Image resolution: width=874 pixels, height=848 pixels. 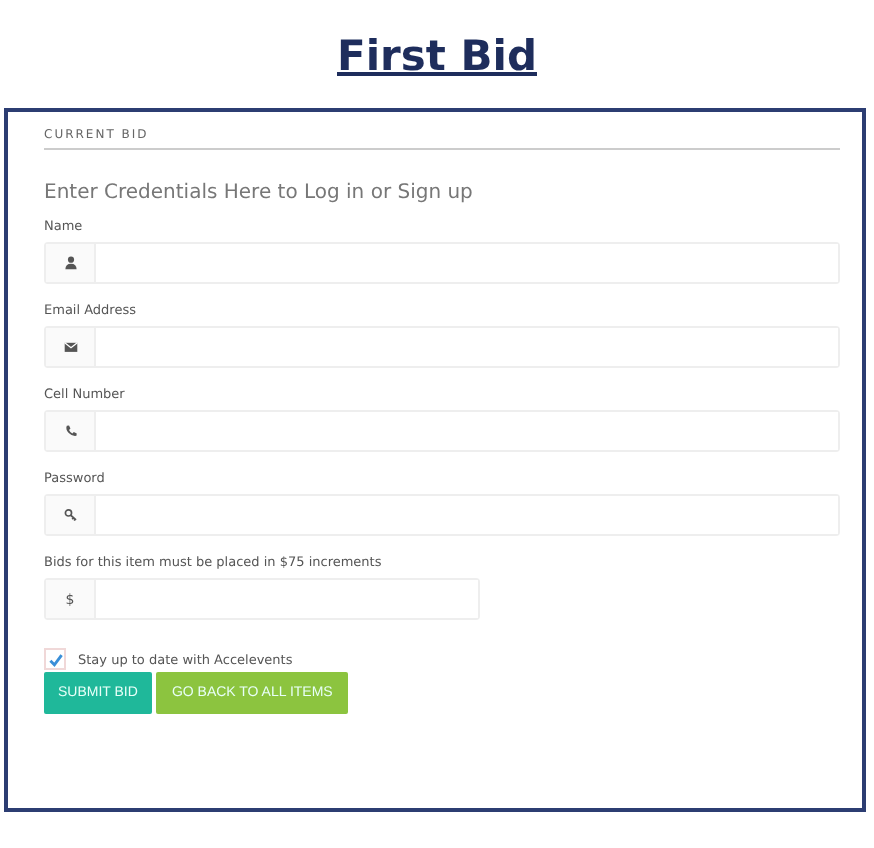 I want to click on envelope-icon, so click(x=70, y=347).